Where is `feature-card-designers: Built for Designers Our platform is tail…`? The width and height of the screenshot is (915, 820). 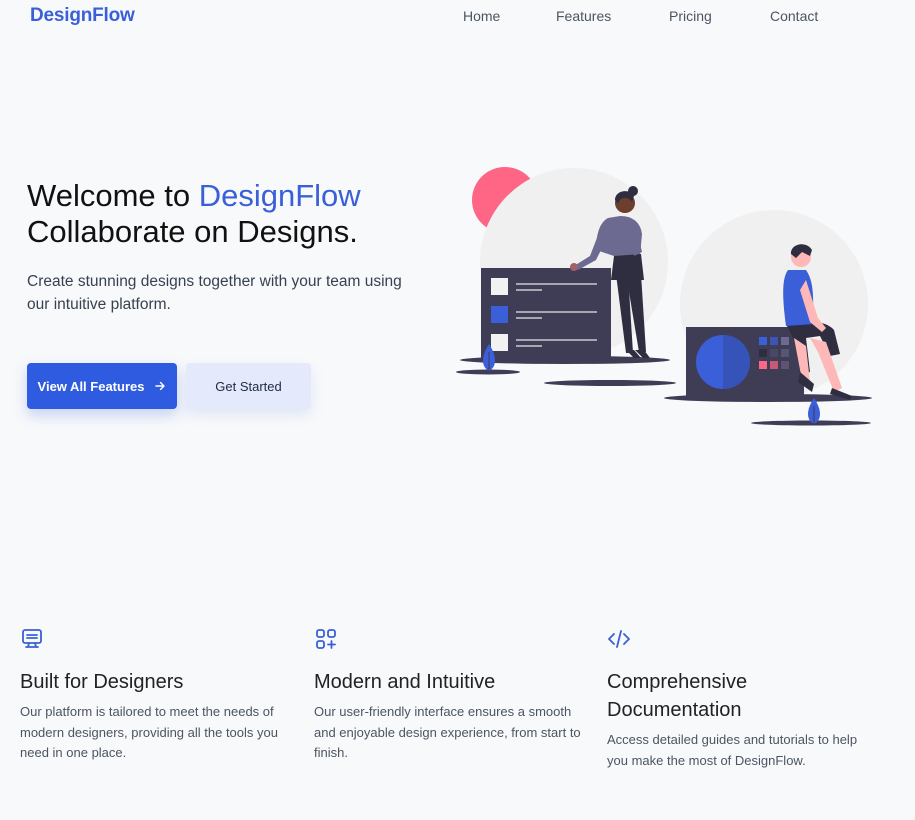
feature-card-designers: Built for Designers Our platform is tail… is located at coordinates (155, 695).